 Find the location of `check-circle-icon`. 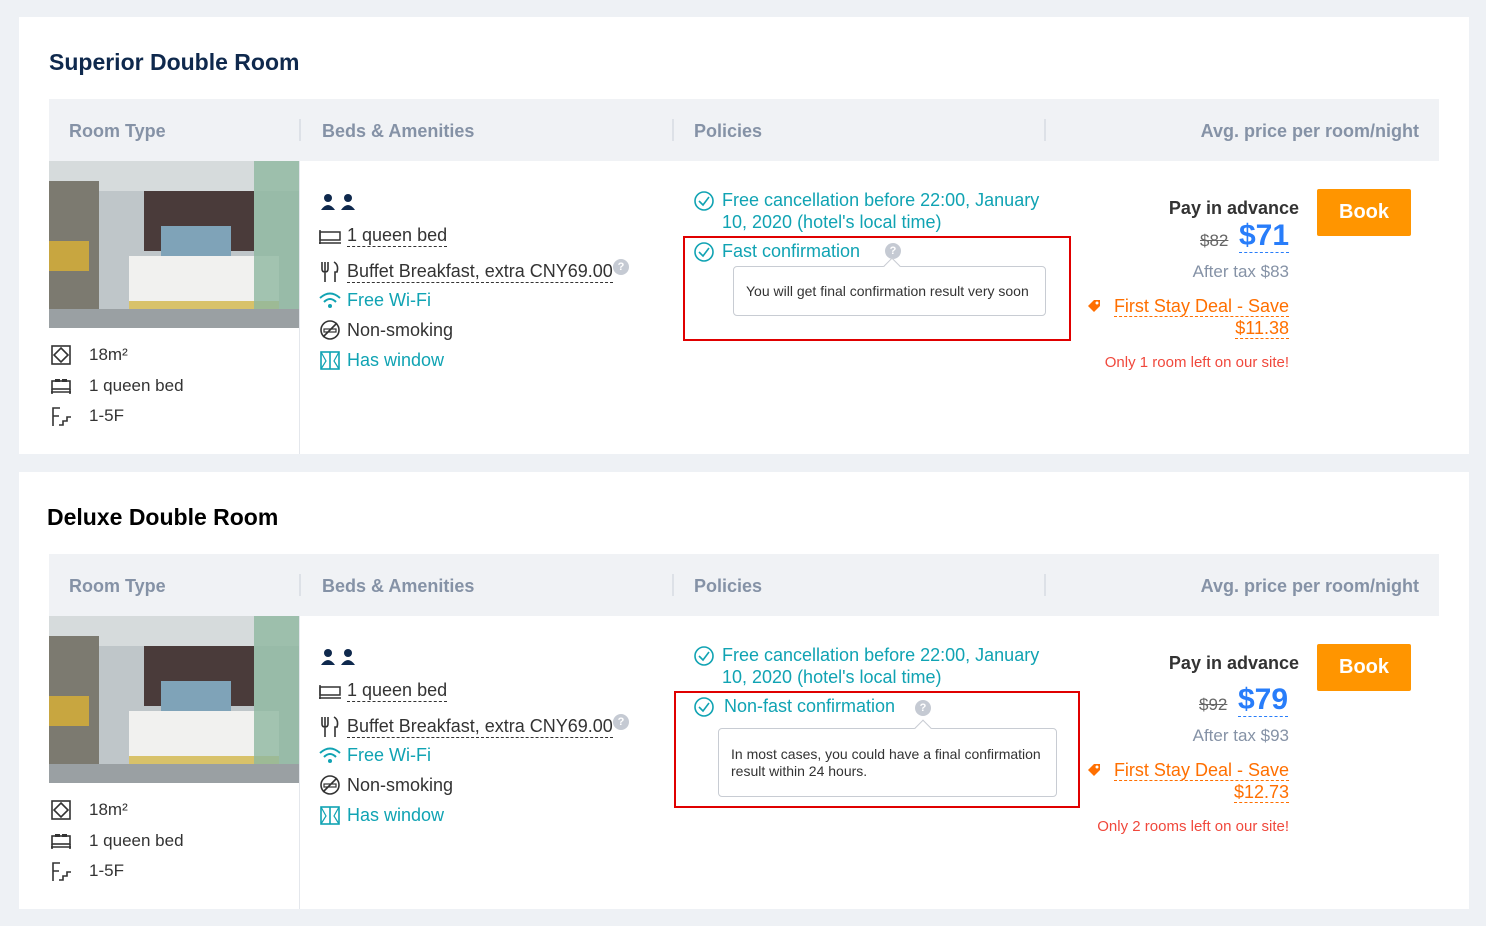

check-circle-icon is located at coordinates (704, 658).